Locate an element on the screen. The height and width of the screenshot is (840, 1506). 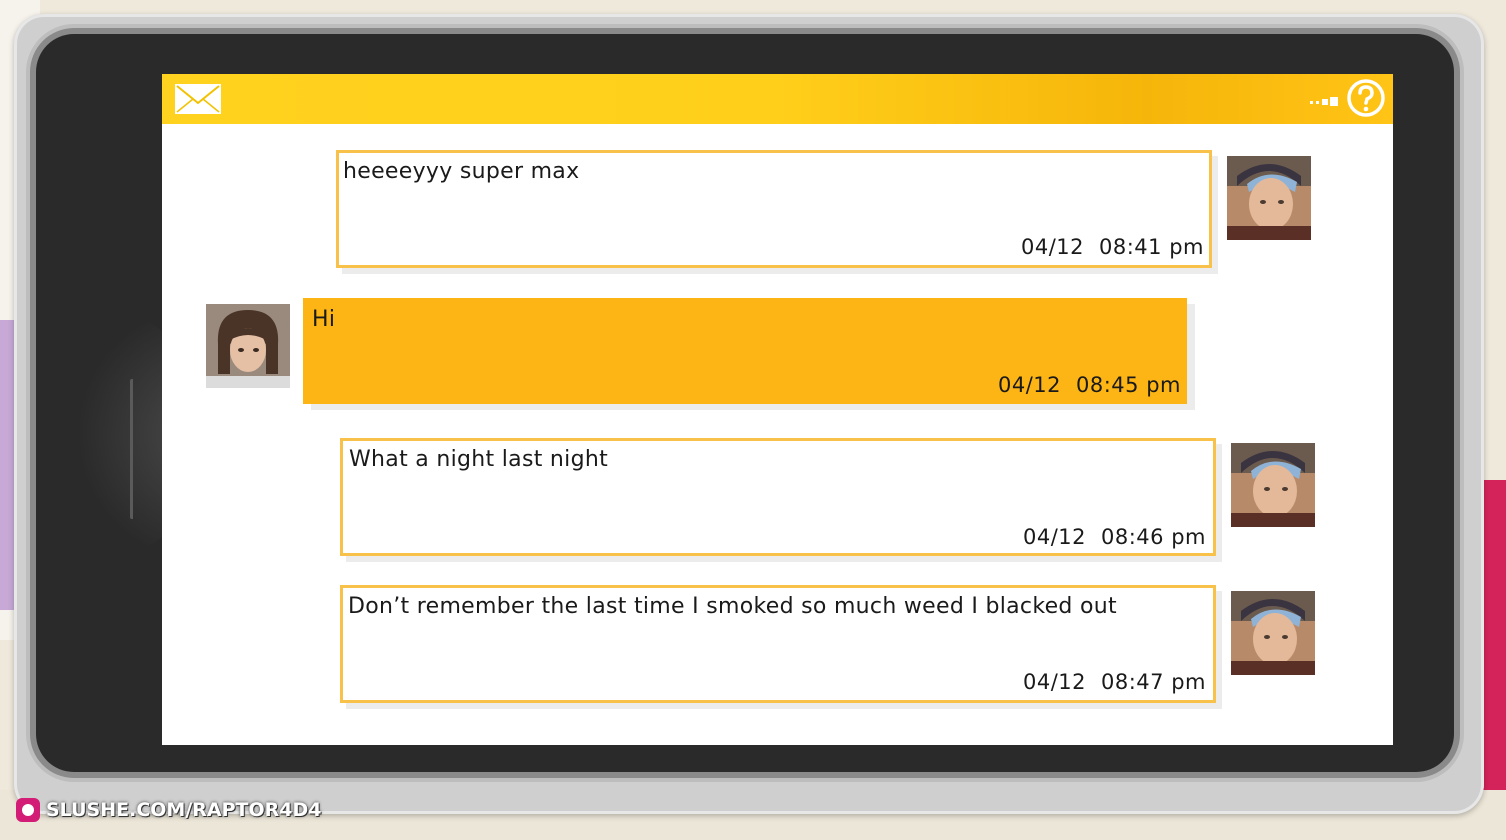
message-time: 08:45 pm is located at coordinates (1128, 385).